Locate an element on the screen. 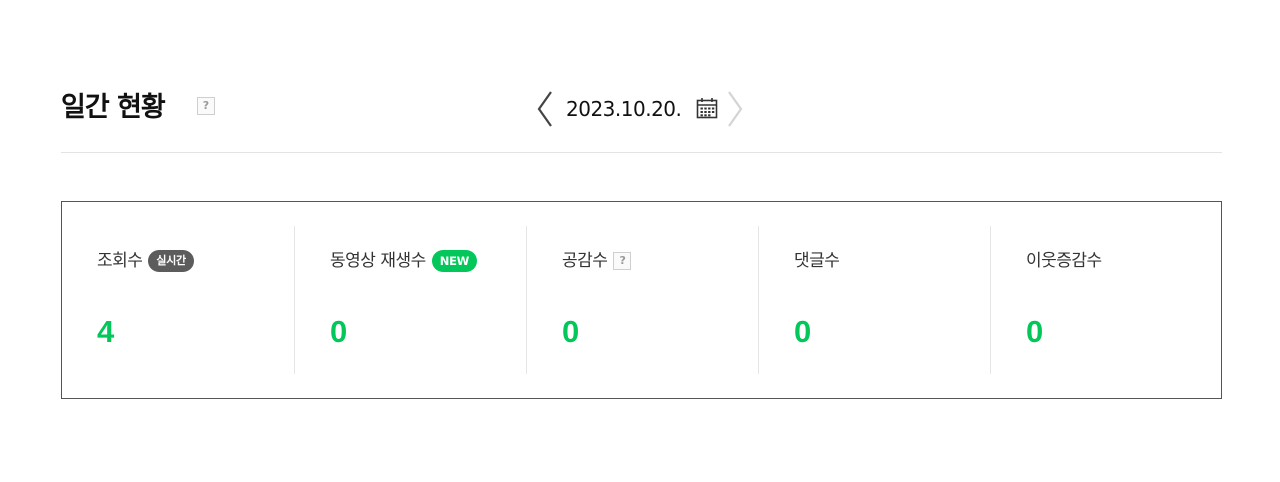 The width and height of the screenshot is (1280, 482). stat-label-likes: 공감수 ? is located at coordinates (597, 261).